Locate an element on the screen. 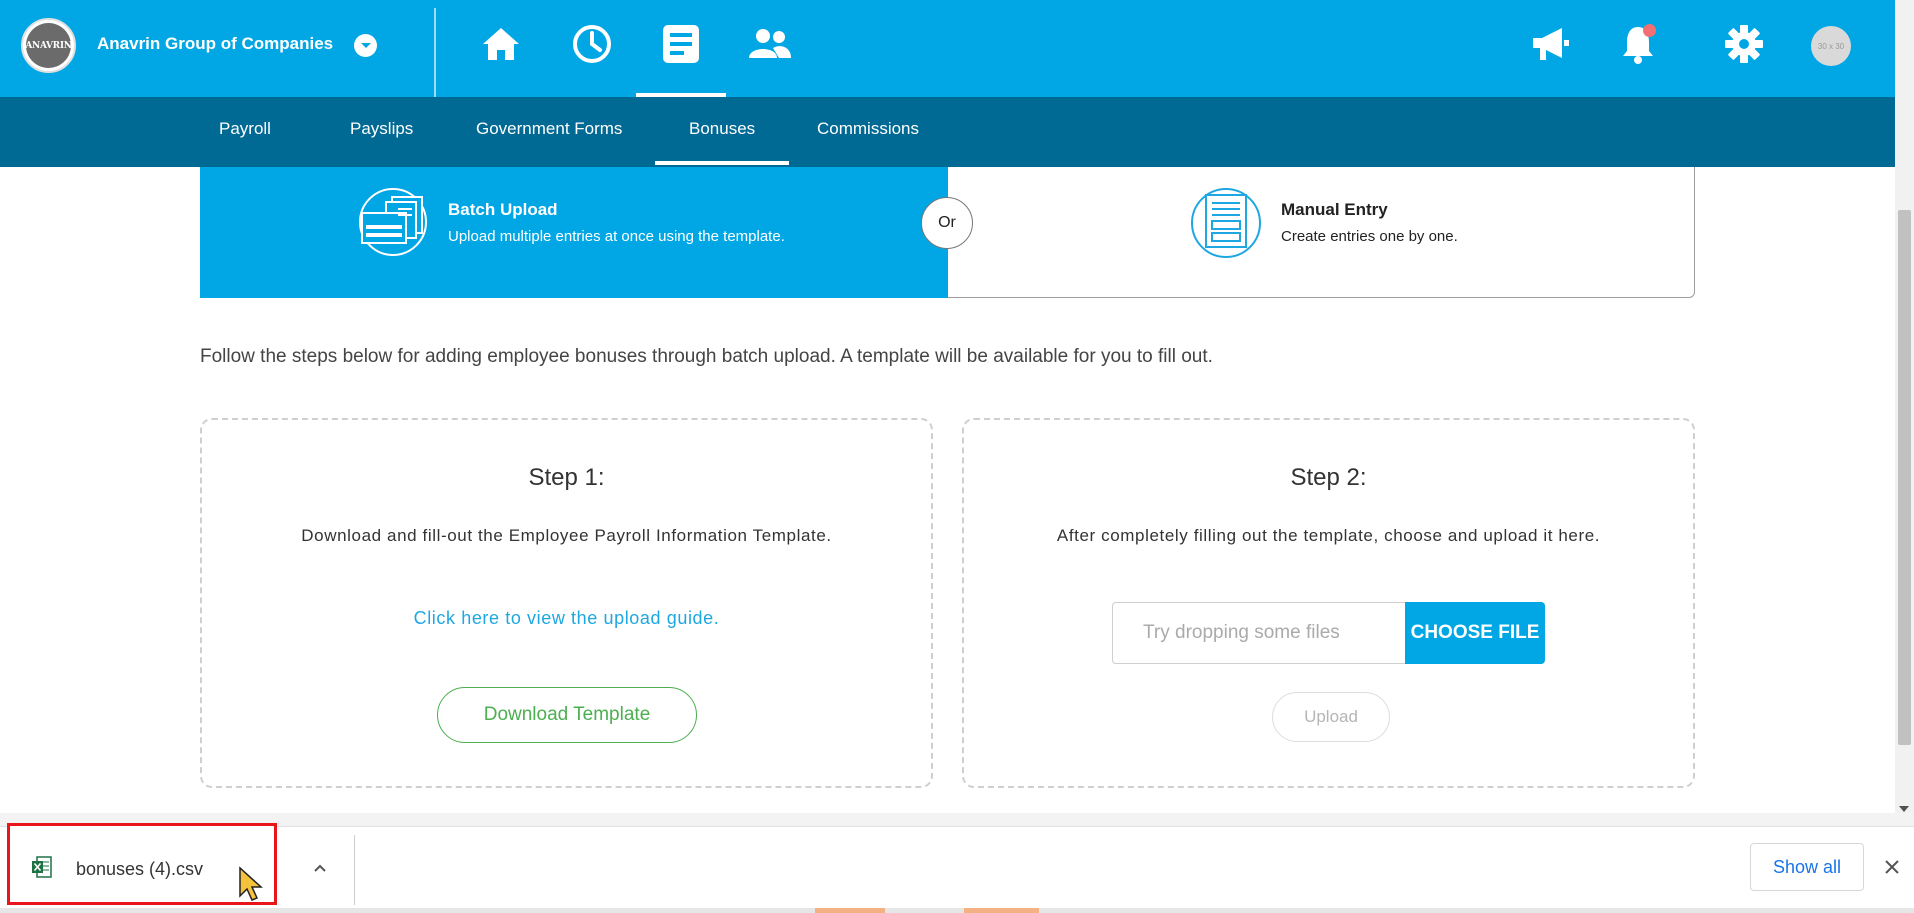  bell-icon is located at coordinates (1638, 44).